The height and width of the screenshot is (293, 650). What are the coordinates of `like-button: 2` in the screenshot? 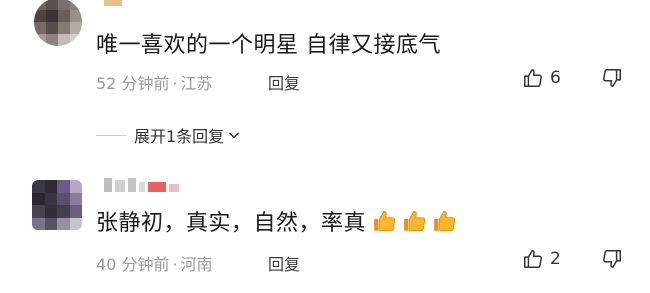 It's located at (541, 259).